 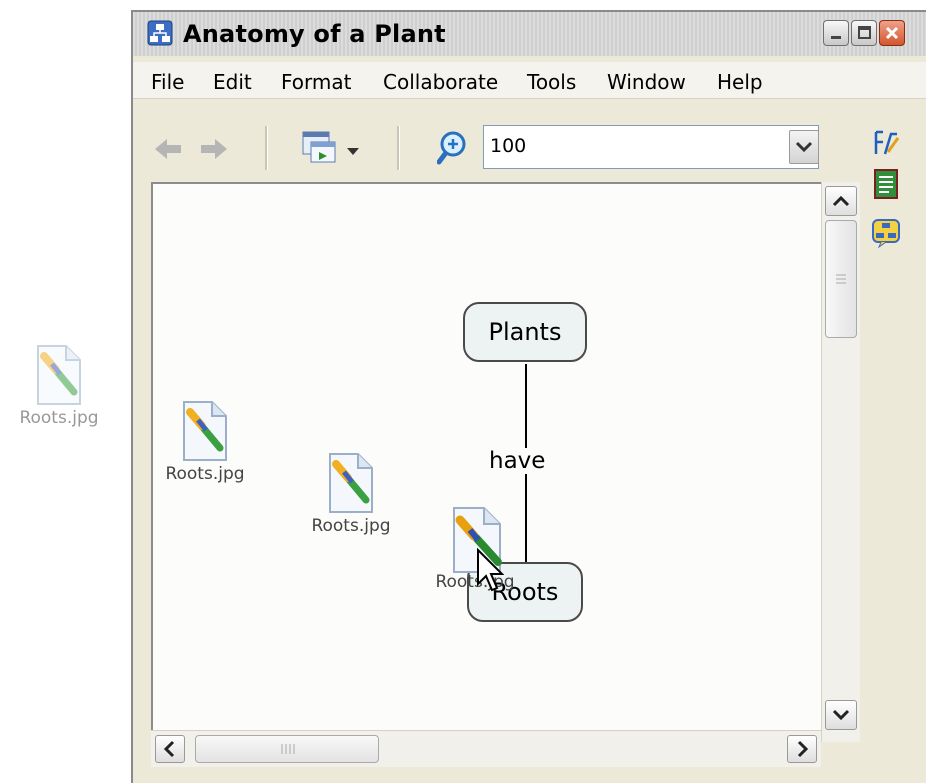 I want to click on maximize-icon, so click(x=864, y=32).